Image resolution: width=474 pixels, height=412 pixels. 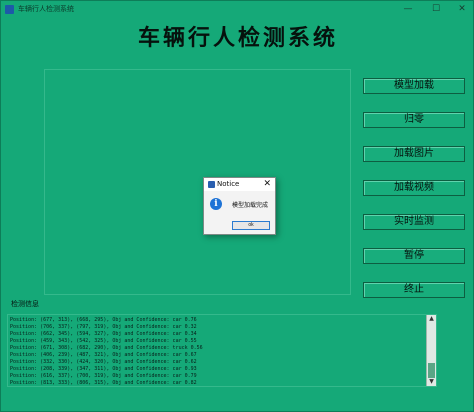 What do you see at coordinates (431, 319) in the screenshot?
I see `scroll-up-icon: ▲` at bounding box center [431, 319].